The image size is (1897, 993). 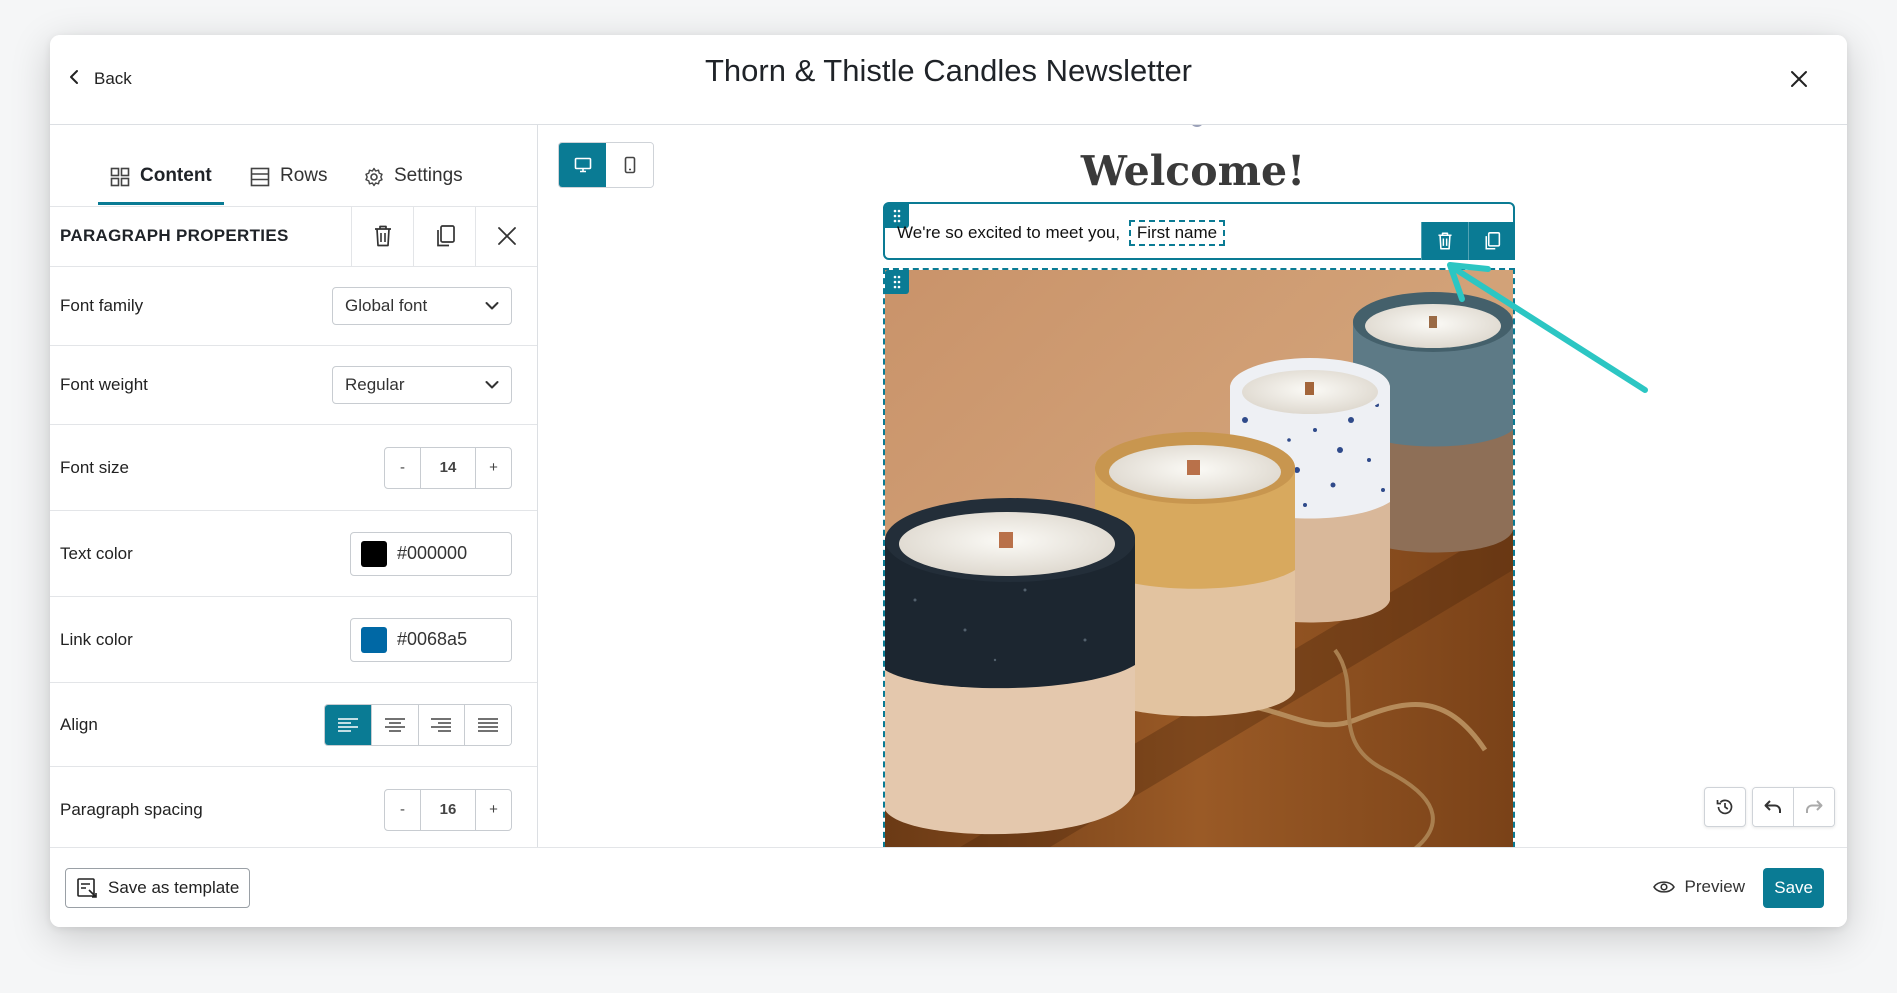 I want to click on gear-icon, so click(x=374, y=177).